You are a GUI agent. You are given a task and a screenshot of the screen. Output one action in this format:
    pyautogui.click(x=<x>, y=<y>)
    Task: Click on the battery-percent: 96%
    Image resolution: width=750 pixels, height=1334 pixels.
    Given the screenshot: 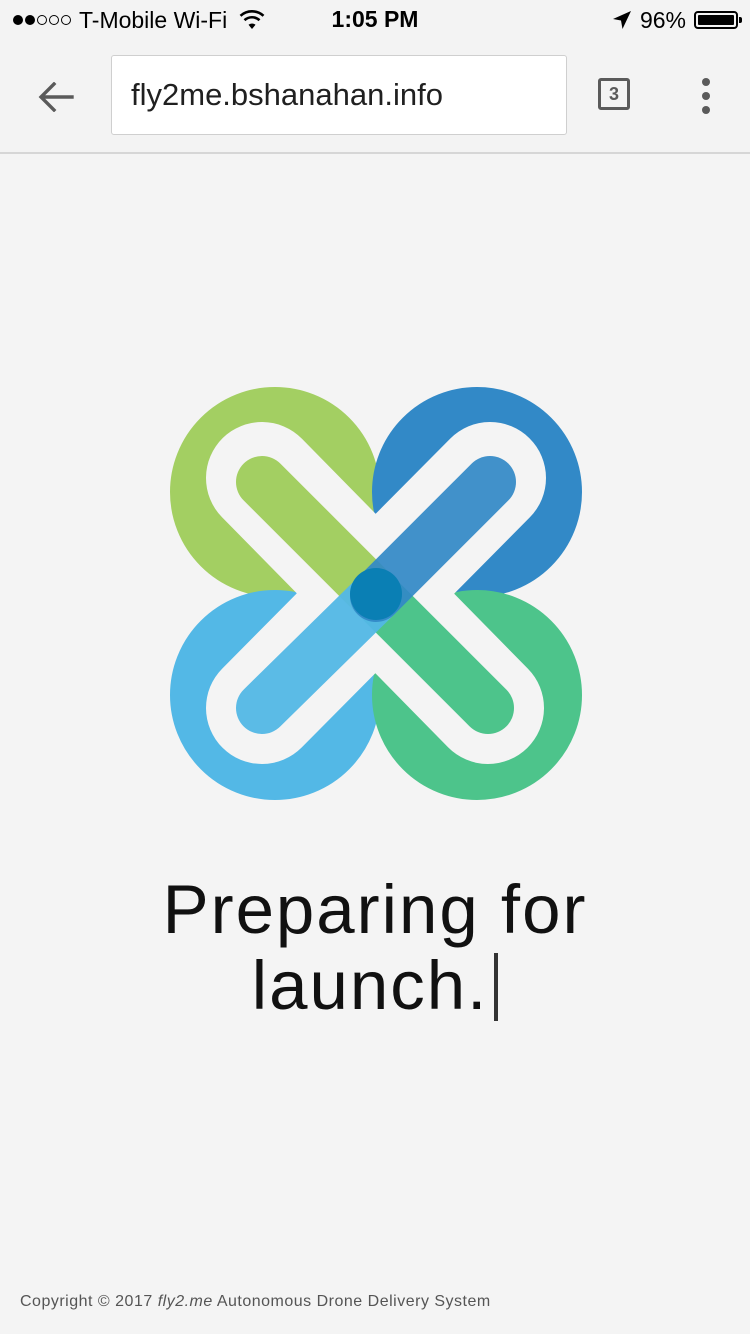 What is the action you would take?
    pyautogui.click(x=662, y=19)
    